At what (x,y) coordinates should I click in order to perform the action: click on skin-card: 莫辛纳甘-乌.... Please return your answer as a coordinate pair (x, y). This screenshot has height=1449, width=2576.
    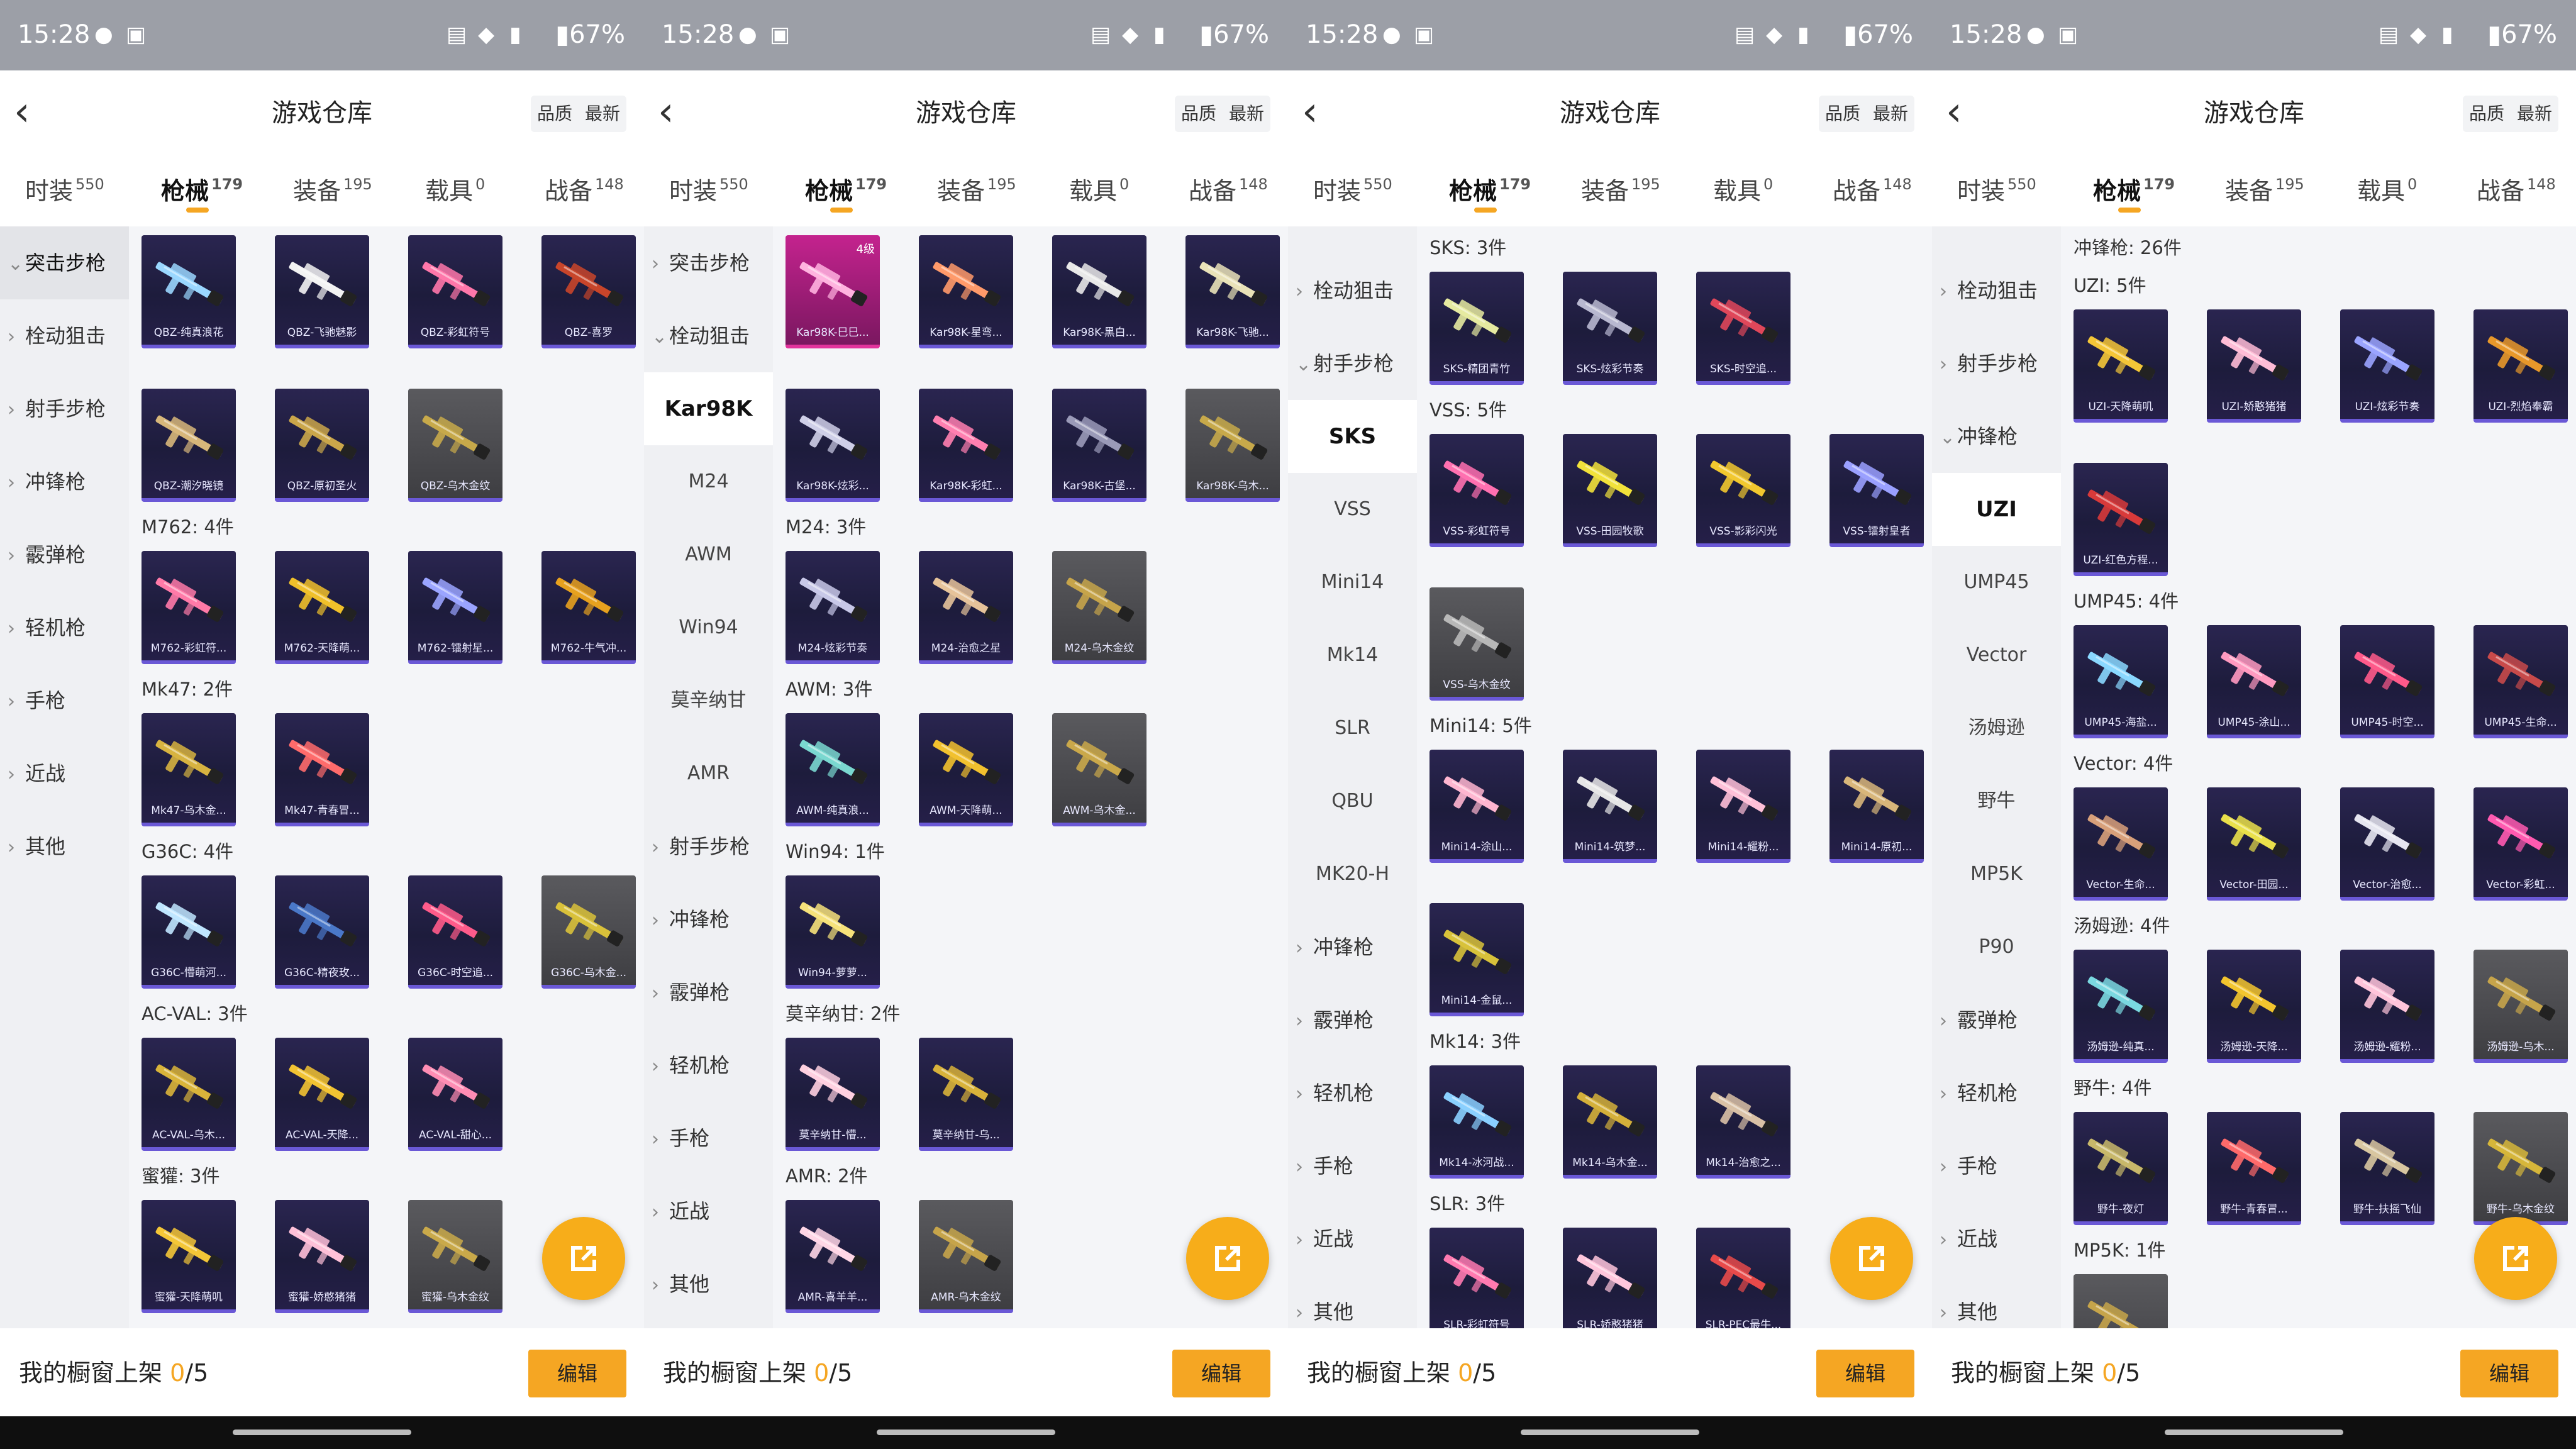
    Looking at the image, I should click on (966, 1094).